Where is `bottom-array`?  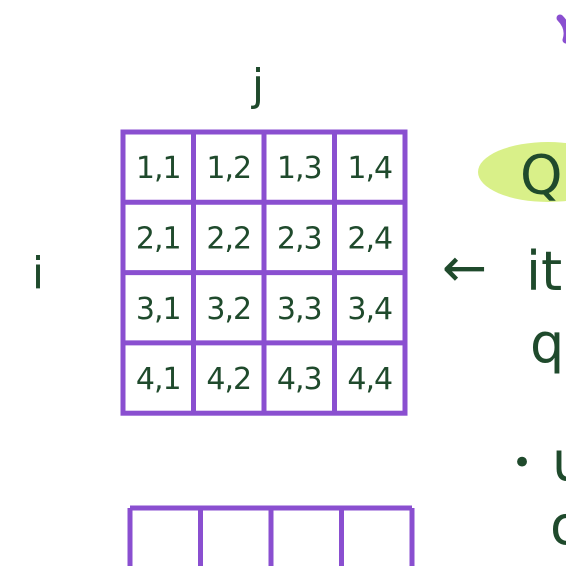
bottom-array is located at coordinates (271, 535).